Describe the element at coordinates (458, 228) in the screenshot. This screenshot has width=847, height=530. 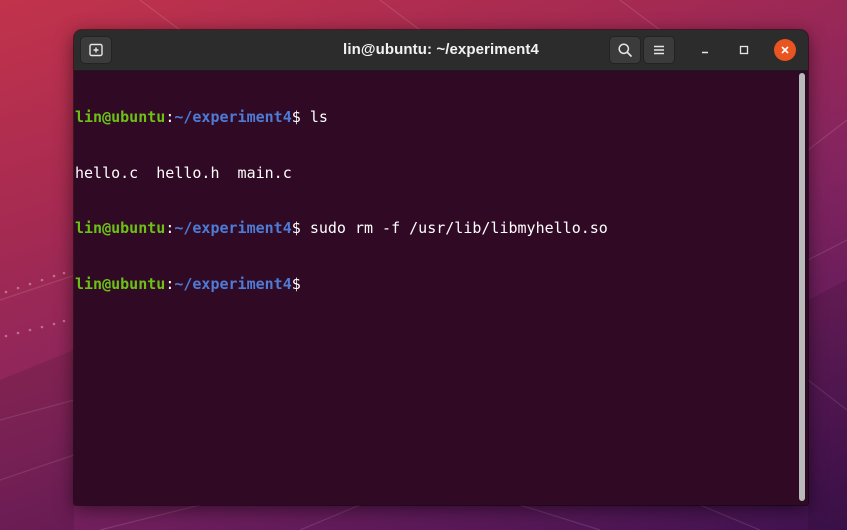
I see `command-text: sudo rm -f /usr/lib/libmyhello.so` at that location.